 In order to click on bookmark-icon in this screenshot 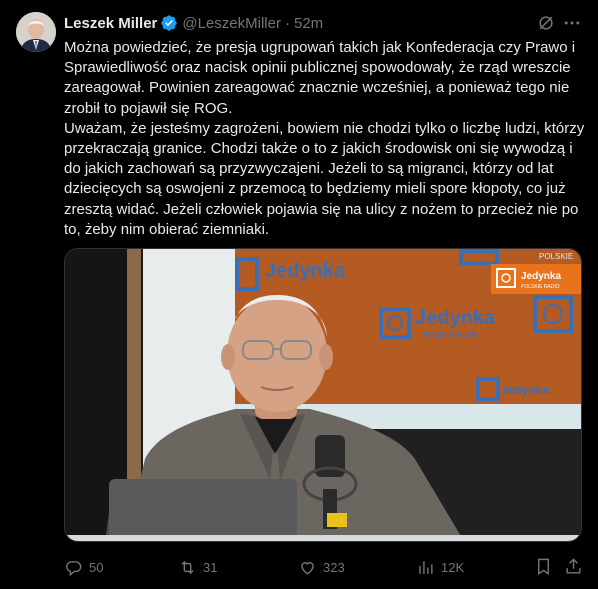, I will do `click(543, 566)`.